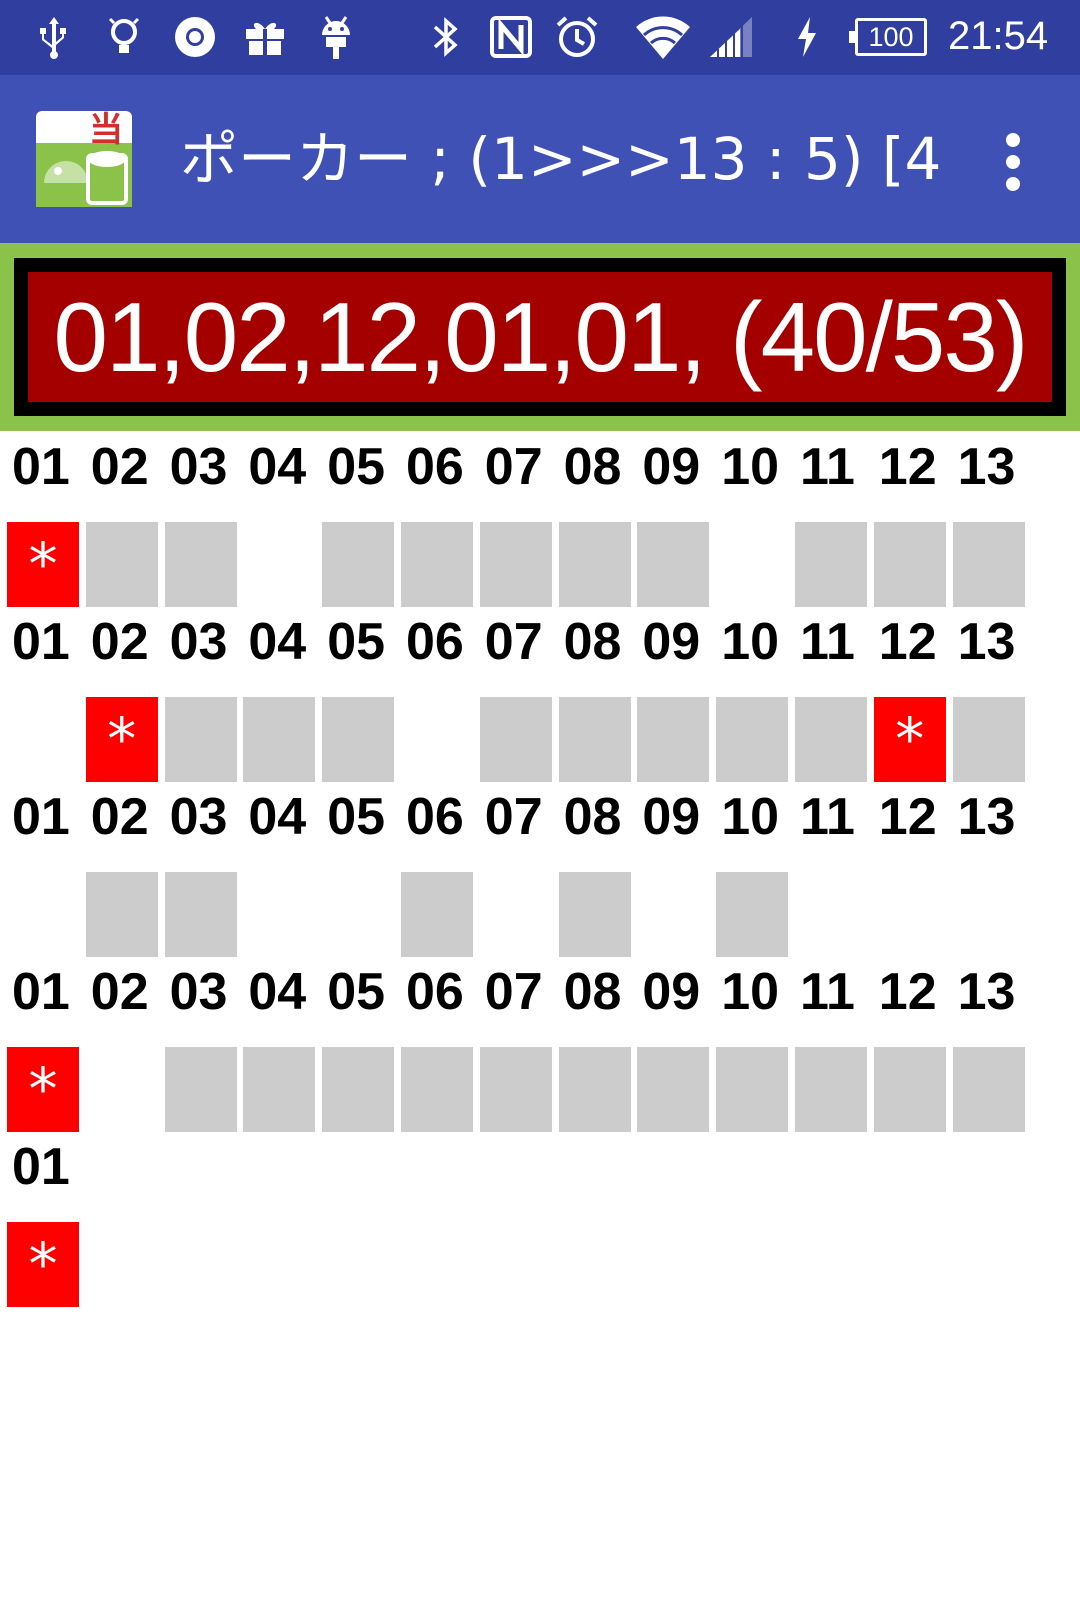  I want to click on clock: 21:54, so click(998, 36).